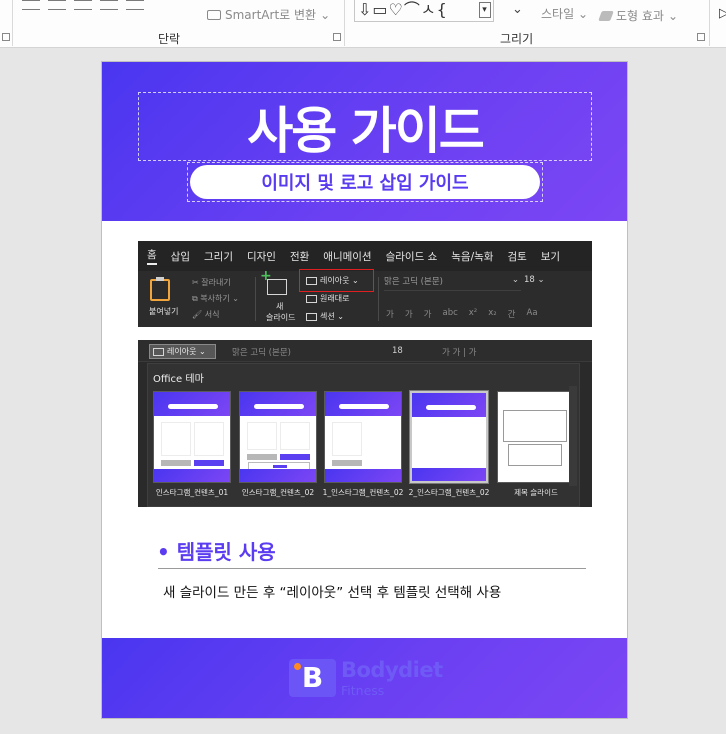 This screenshot has height=734, width=726. Describe the element at coordinates (452, 283) in the screenshot. I see `font-name-field: 맑은 고딕 (본문) ⌄` at that location.